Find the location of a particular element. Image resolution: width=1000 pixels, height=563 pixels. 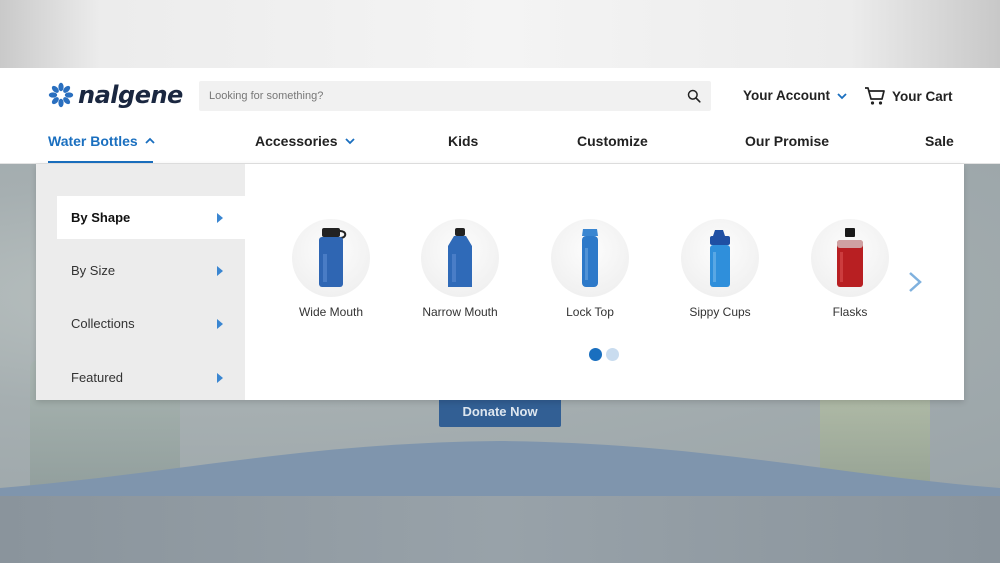

nav-label: Our Promise is located at coordinates (787, 141).